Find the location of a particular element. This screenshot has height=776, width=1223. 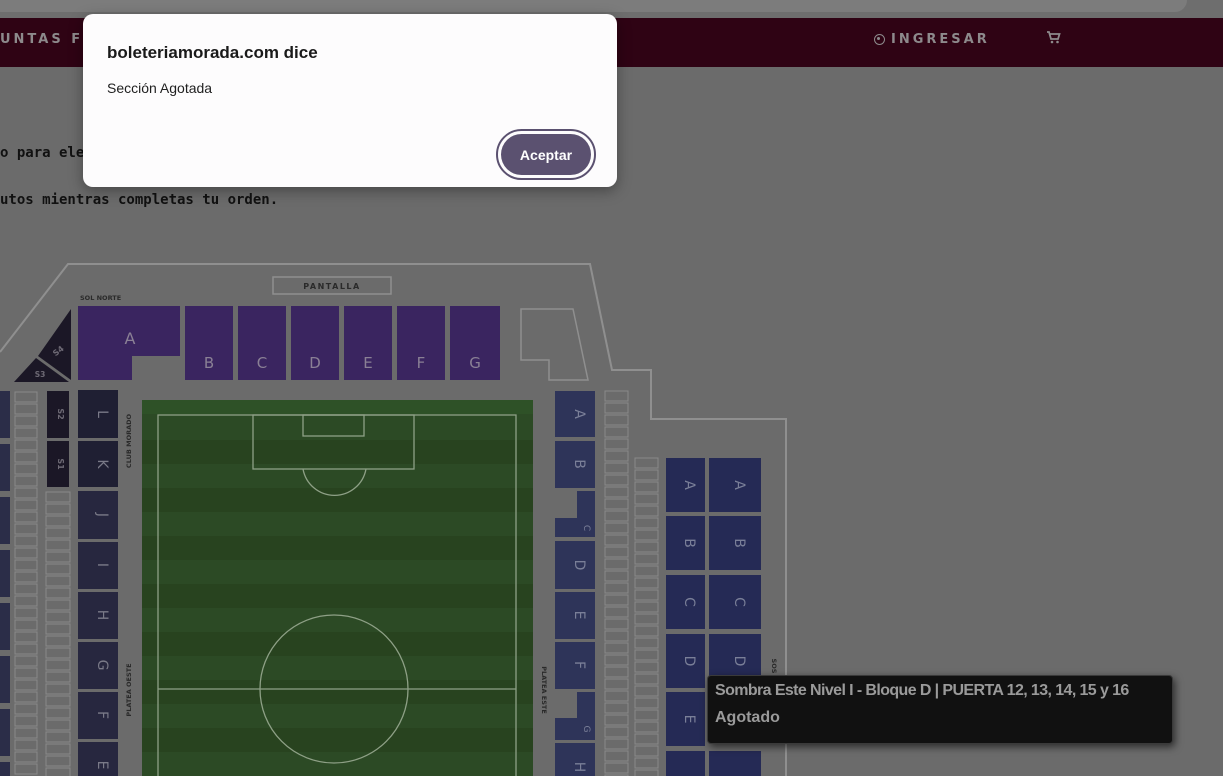

section-fareast-2-d-label: D is located at coordinates (739, 661).